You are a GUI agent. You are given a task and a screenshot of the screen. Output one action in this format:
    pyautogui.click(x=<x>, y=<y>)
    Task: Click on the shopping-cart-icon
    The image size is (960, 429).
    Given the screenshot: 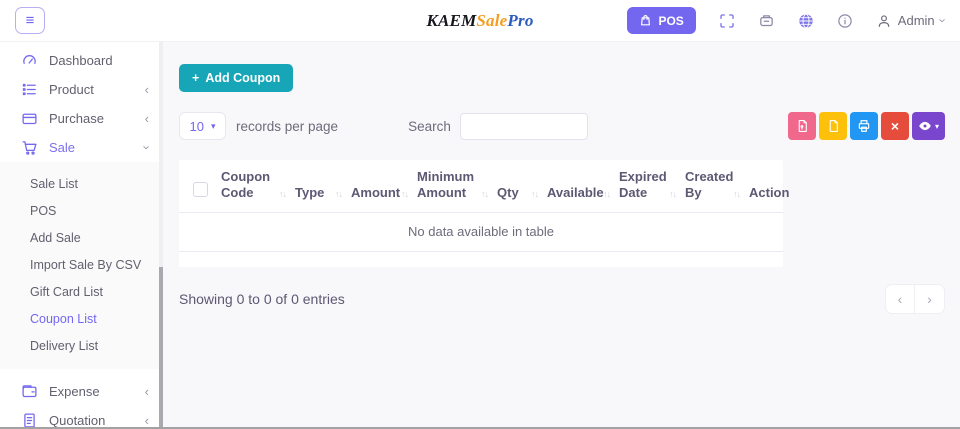 What is the action you would take?
    pyautogui.click(x=29, y=147)
    